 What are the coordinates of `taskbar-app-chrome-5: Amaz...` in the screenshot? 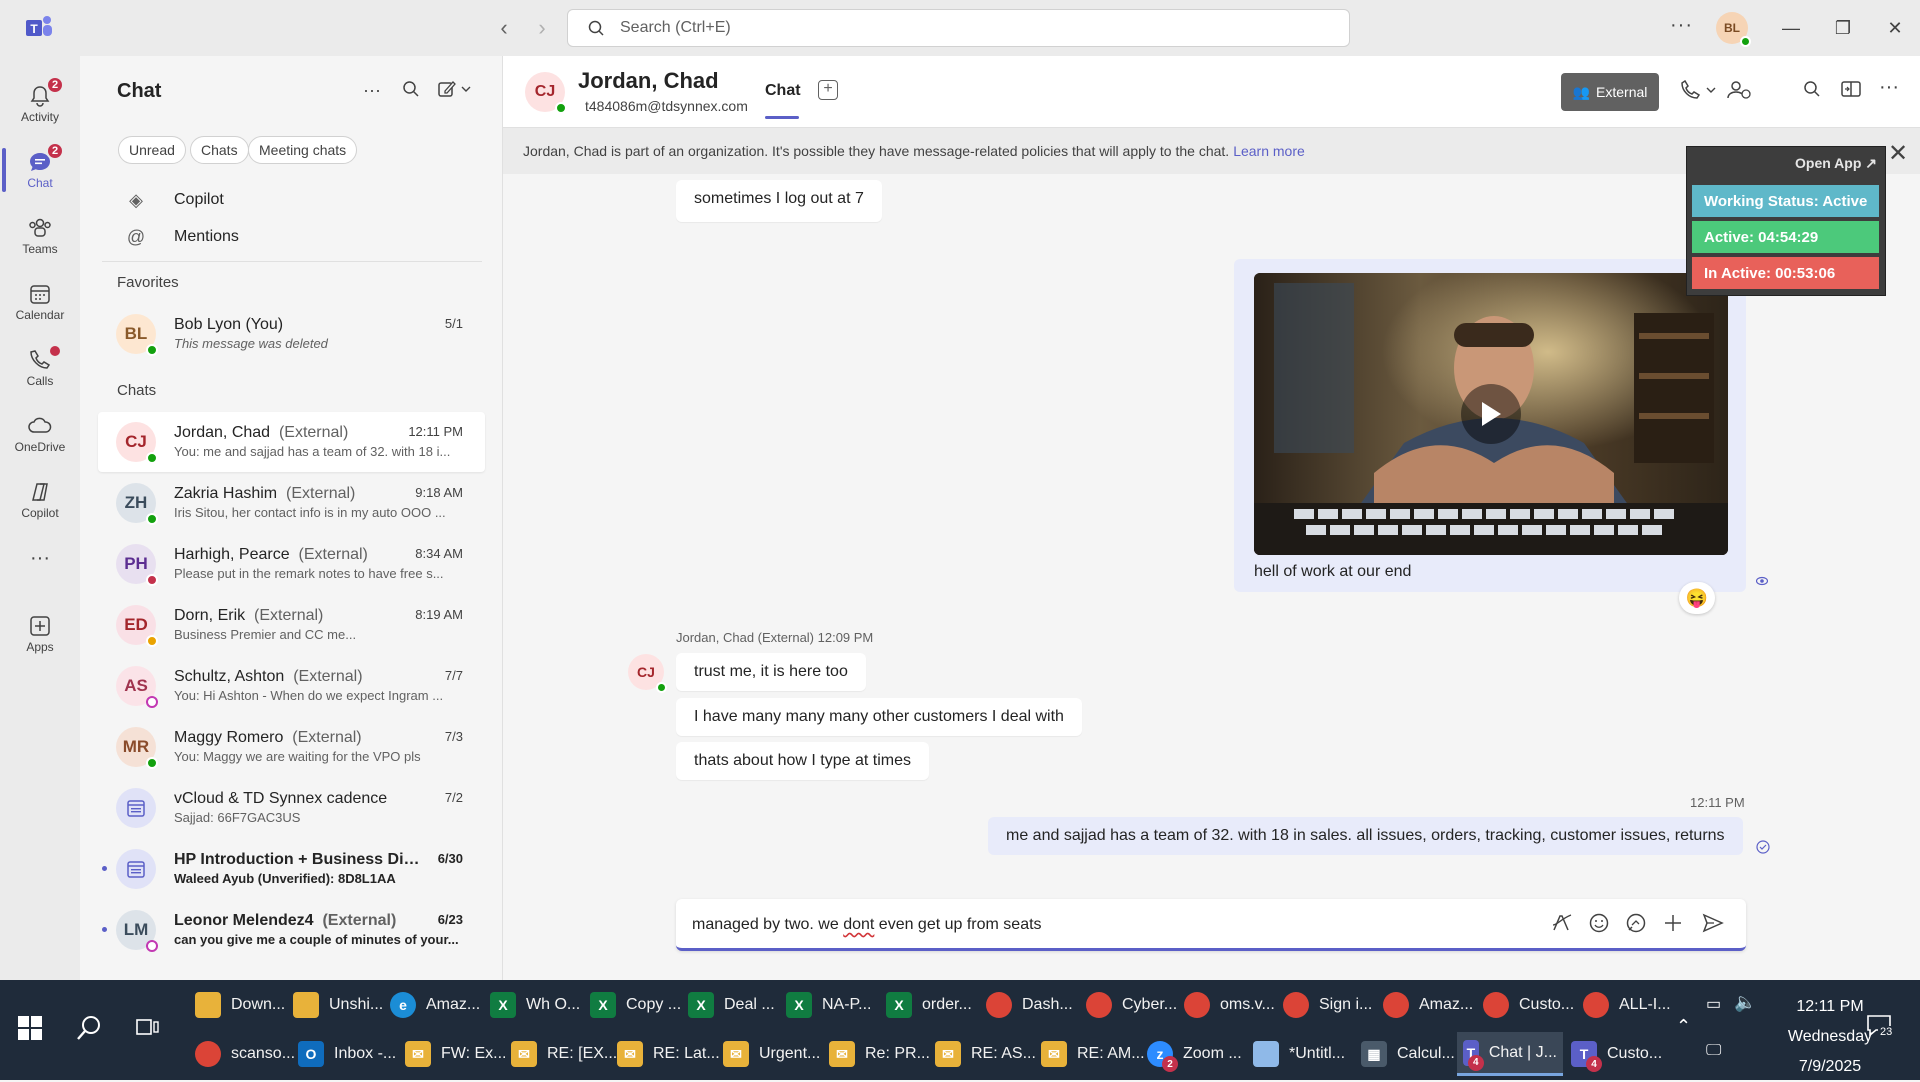 It's located at (1428, 1005).